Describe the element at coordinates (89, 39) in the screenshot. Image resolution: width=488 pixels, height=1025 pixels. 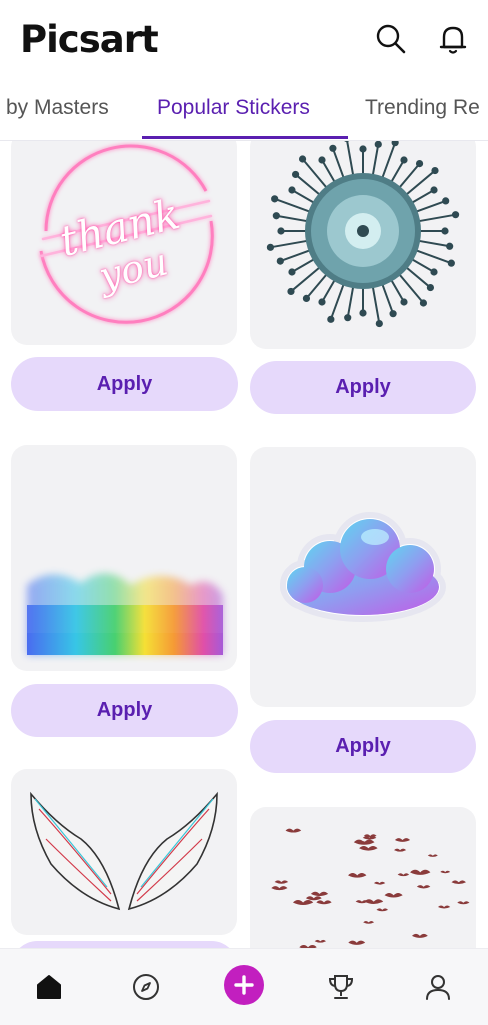
I see `picsart-logo: Picsart` at that location.